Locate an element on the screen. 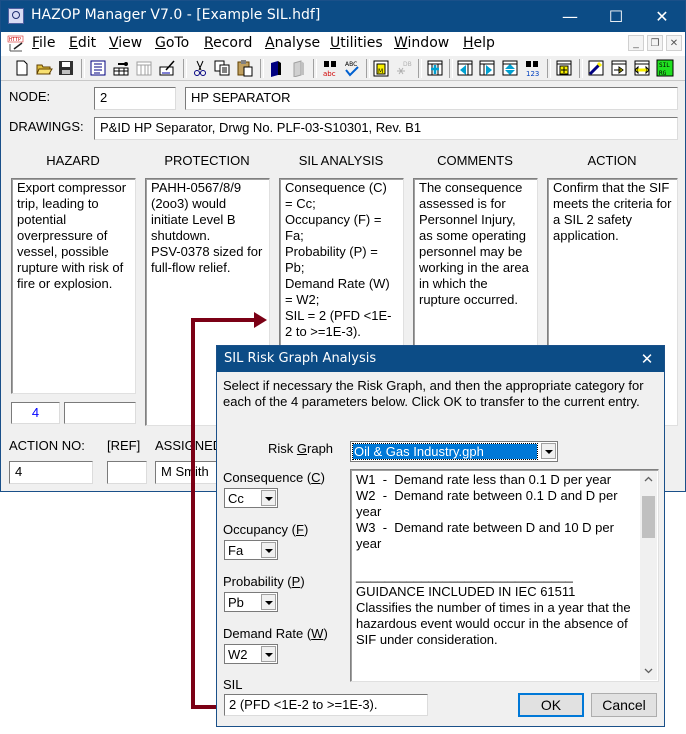 The image size is (686, 734). guidance-scrollbar is located at coordinates (648, 575).